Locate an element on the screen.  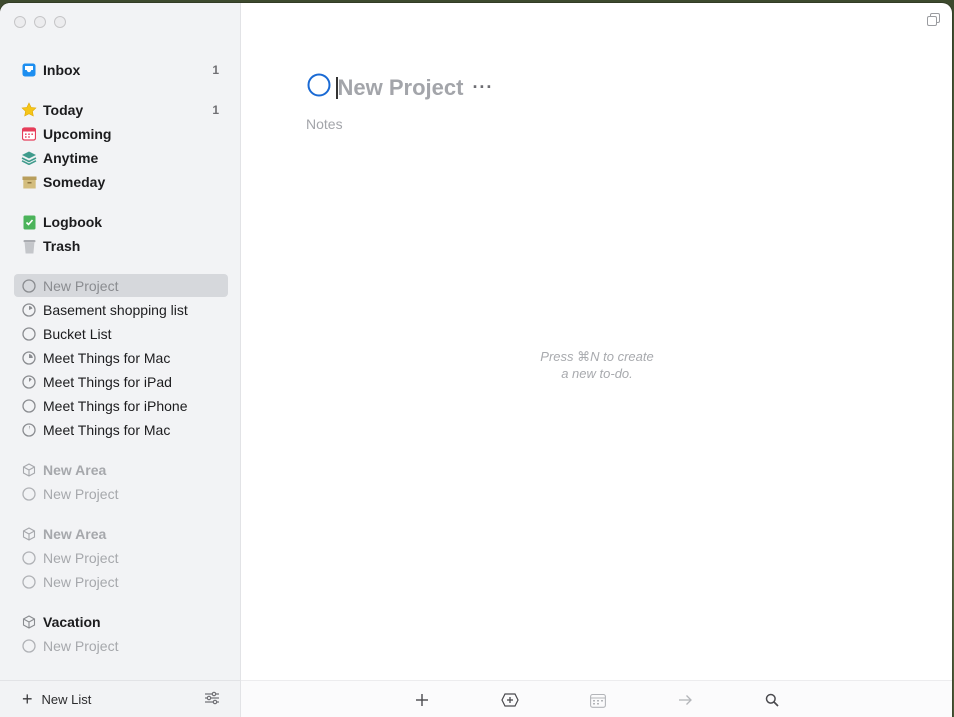
sidebar-item-logbook: Logbook is located at coordinates (121, 222).